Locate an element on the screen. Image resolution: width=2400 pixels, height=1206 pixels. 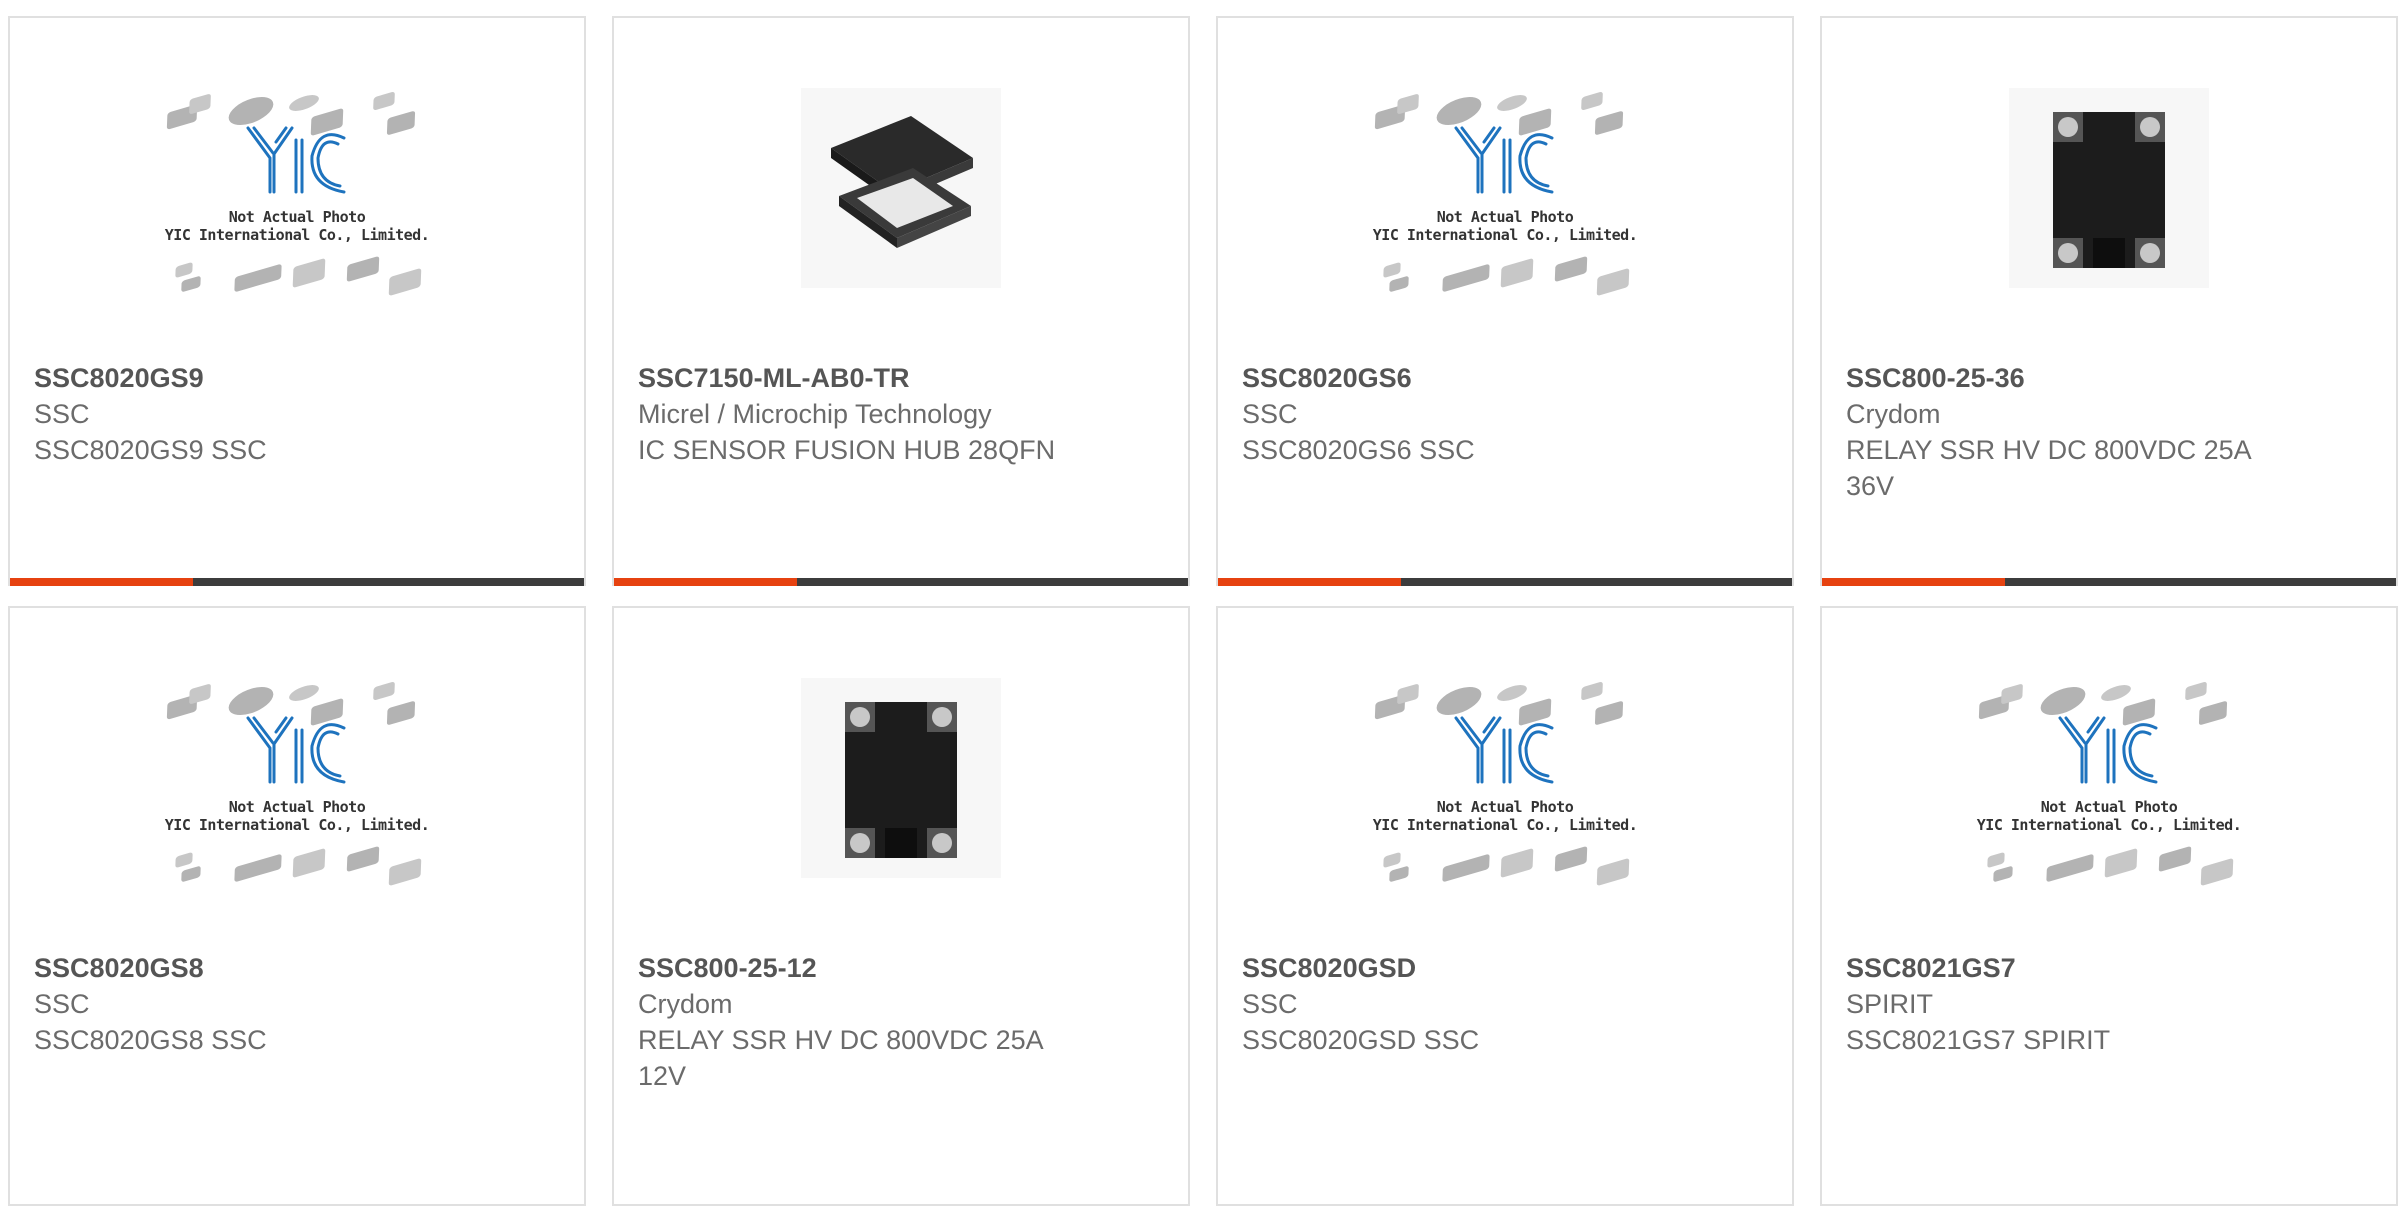
description: SSC8021GS7 SPIRIT is located at coordinates (1978, 1040).